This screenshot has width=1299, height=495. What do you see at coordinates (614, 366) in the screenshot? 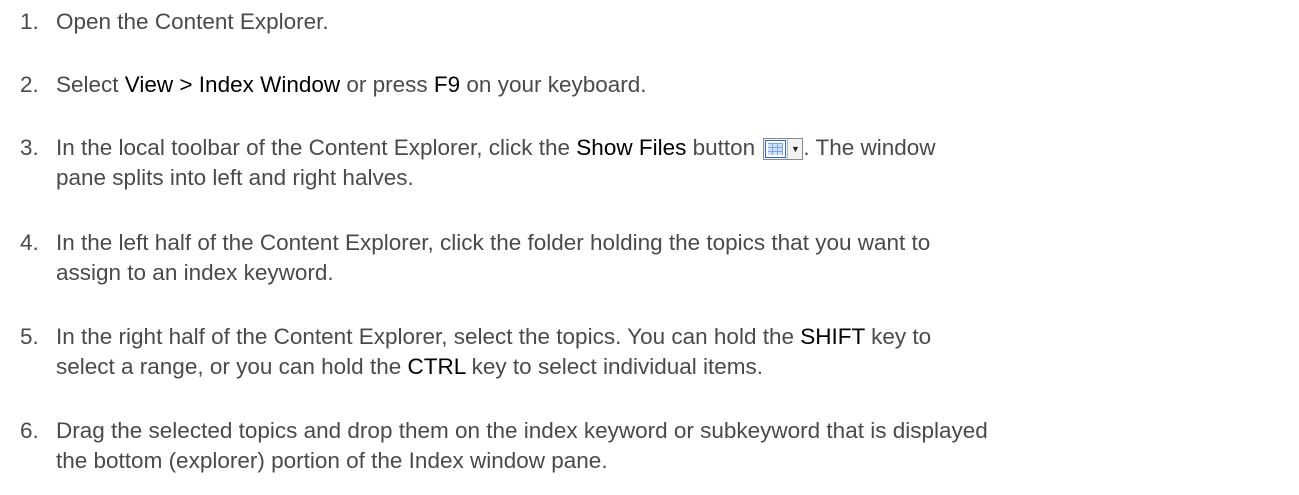
I see `step-text: key to select individual items.` at bounding box center [614, 366].